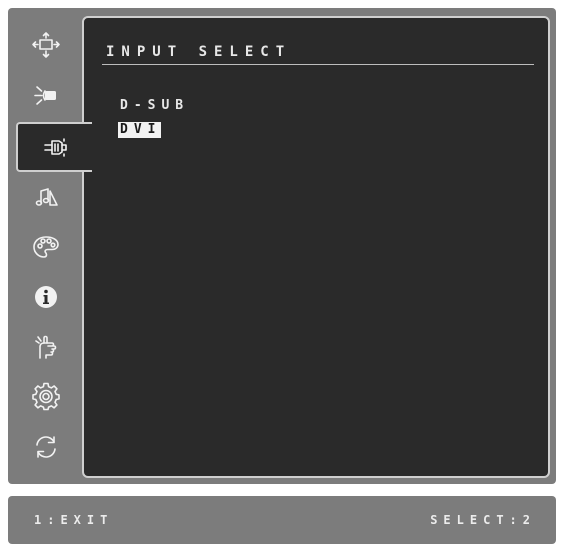 The width and height of the screenshot is (562, 548). I want to click on input-select-icon, so click(55, 147).